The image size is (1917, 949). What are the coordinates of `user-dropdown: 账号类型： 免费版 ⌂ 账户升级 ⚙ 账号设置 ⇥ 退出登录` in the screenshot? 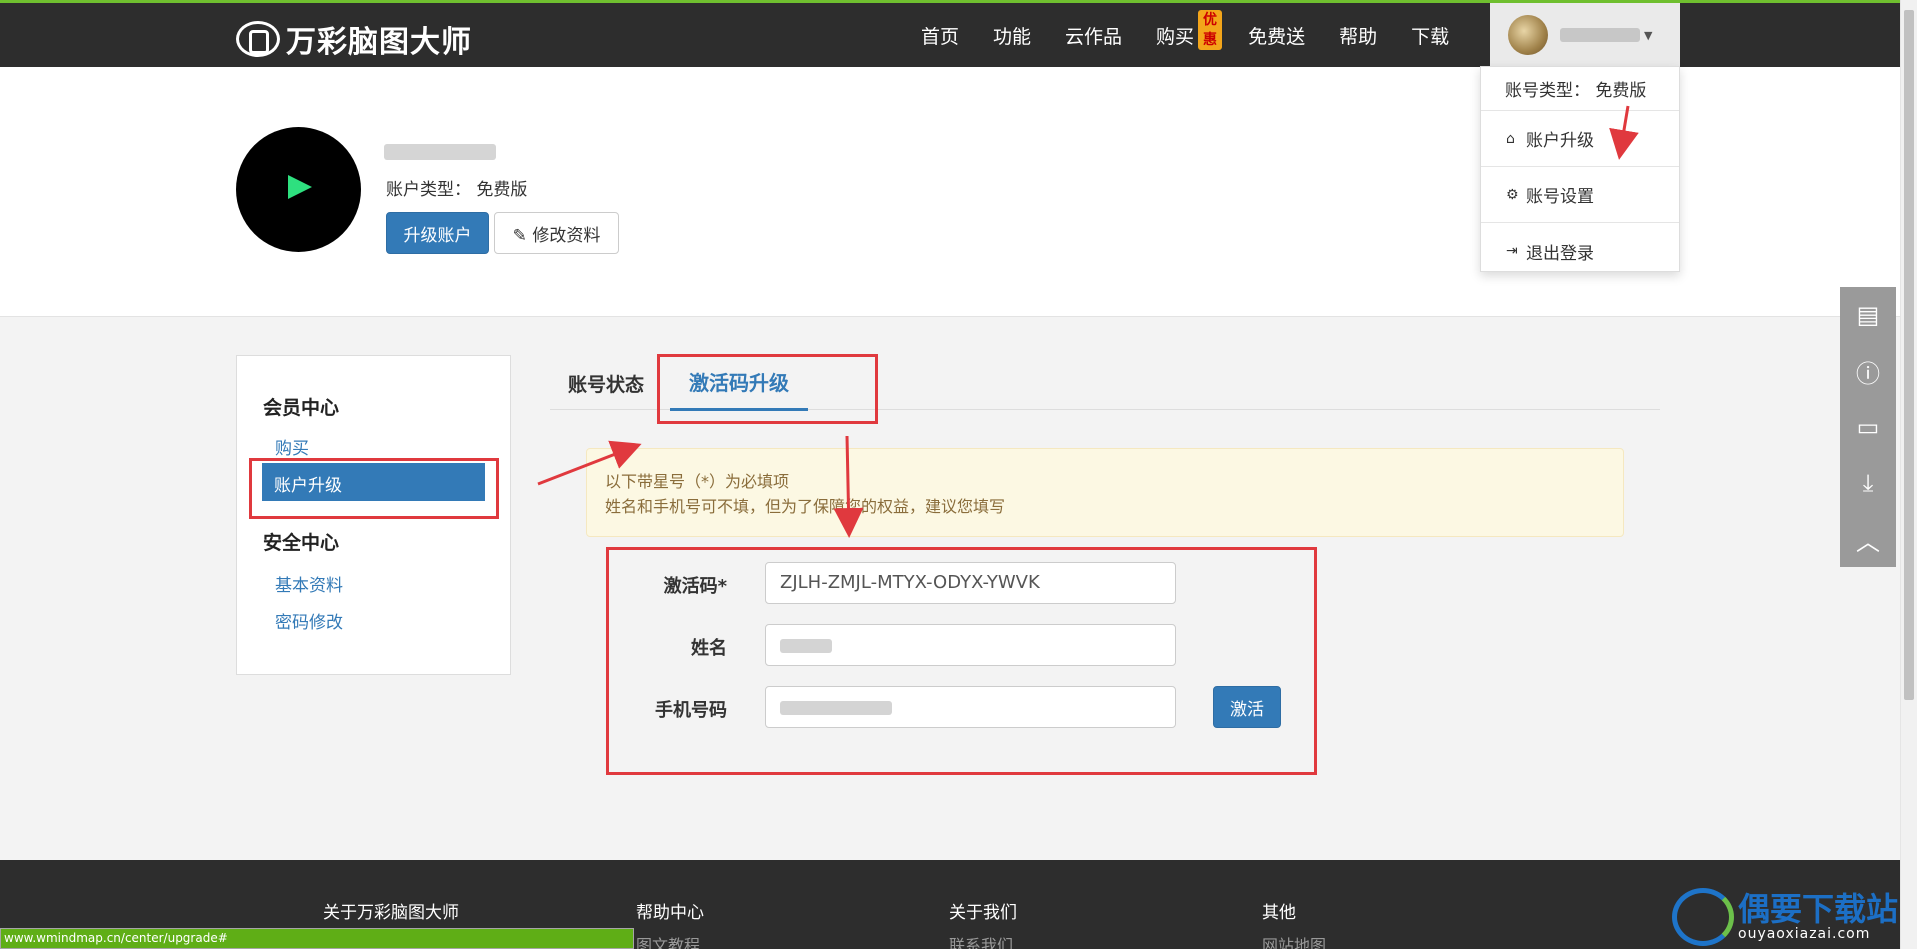 It's located at (1580, 169).